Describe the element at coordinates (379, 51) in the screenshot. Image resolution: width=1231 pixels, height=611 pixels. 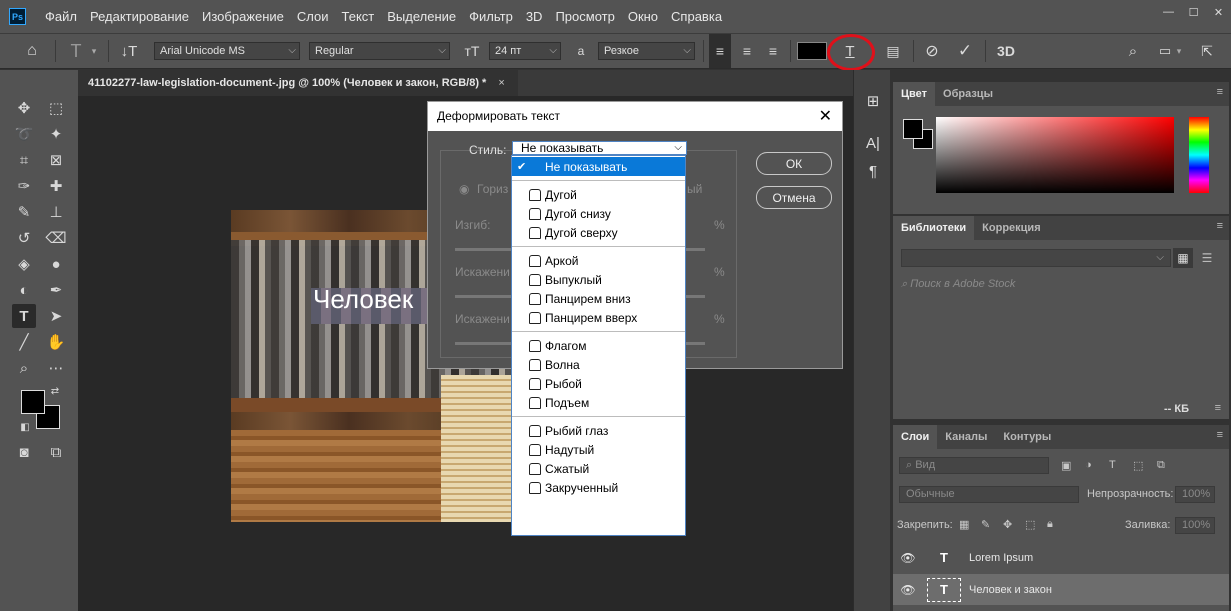
I see `font-style-select: Regular ⌵` at that location.